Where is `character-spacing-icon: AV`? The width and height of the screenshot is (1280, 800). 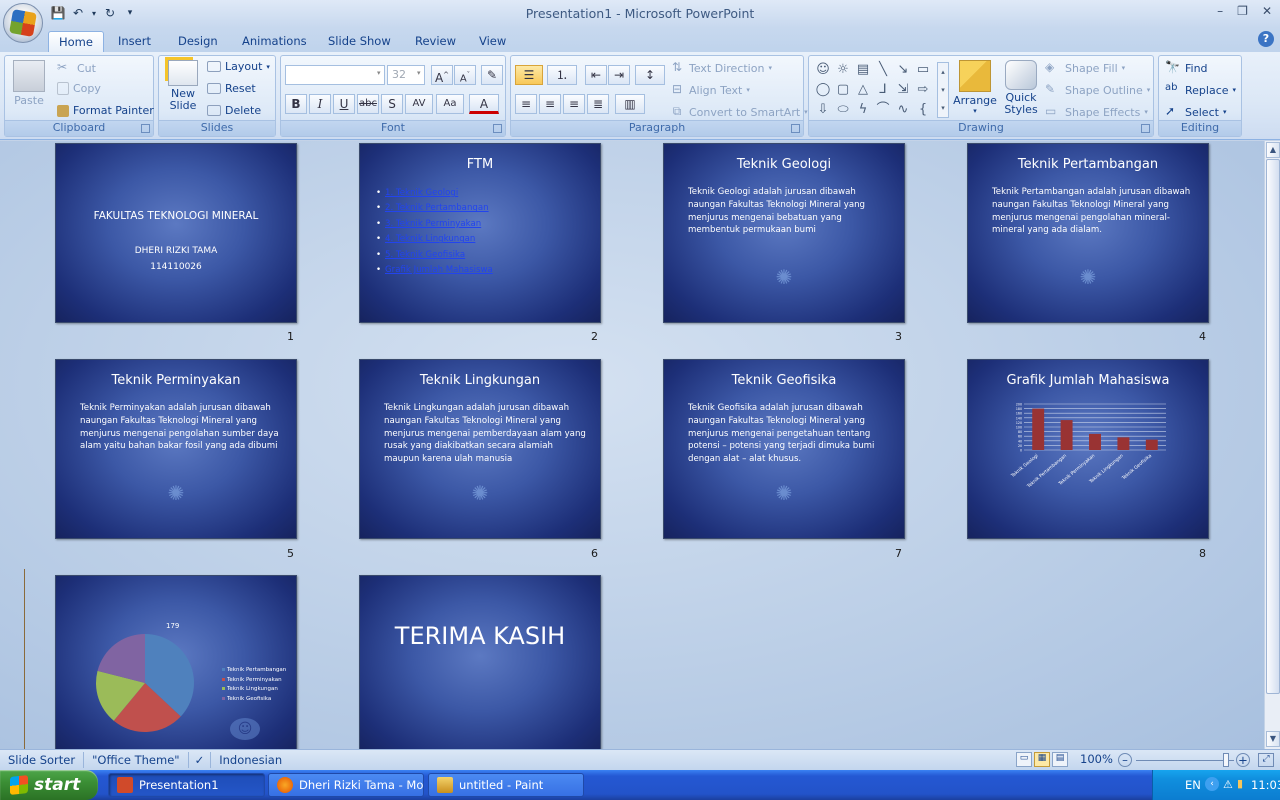
character-spacing-icon: AV is located at coordinates (419, 104).